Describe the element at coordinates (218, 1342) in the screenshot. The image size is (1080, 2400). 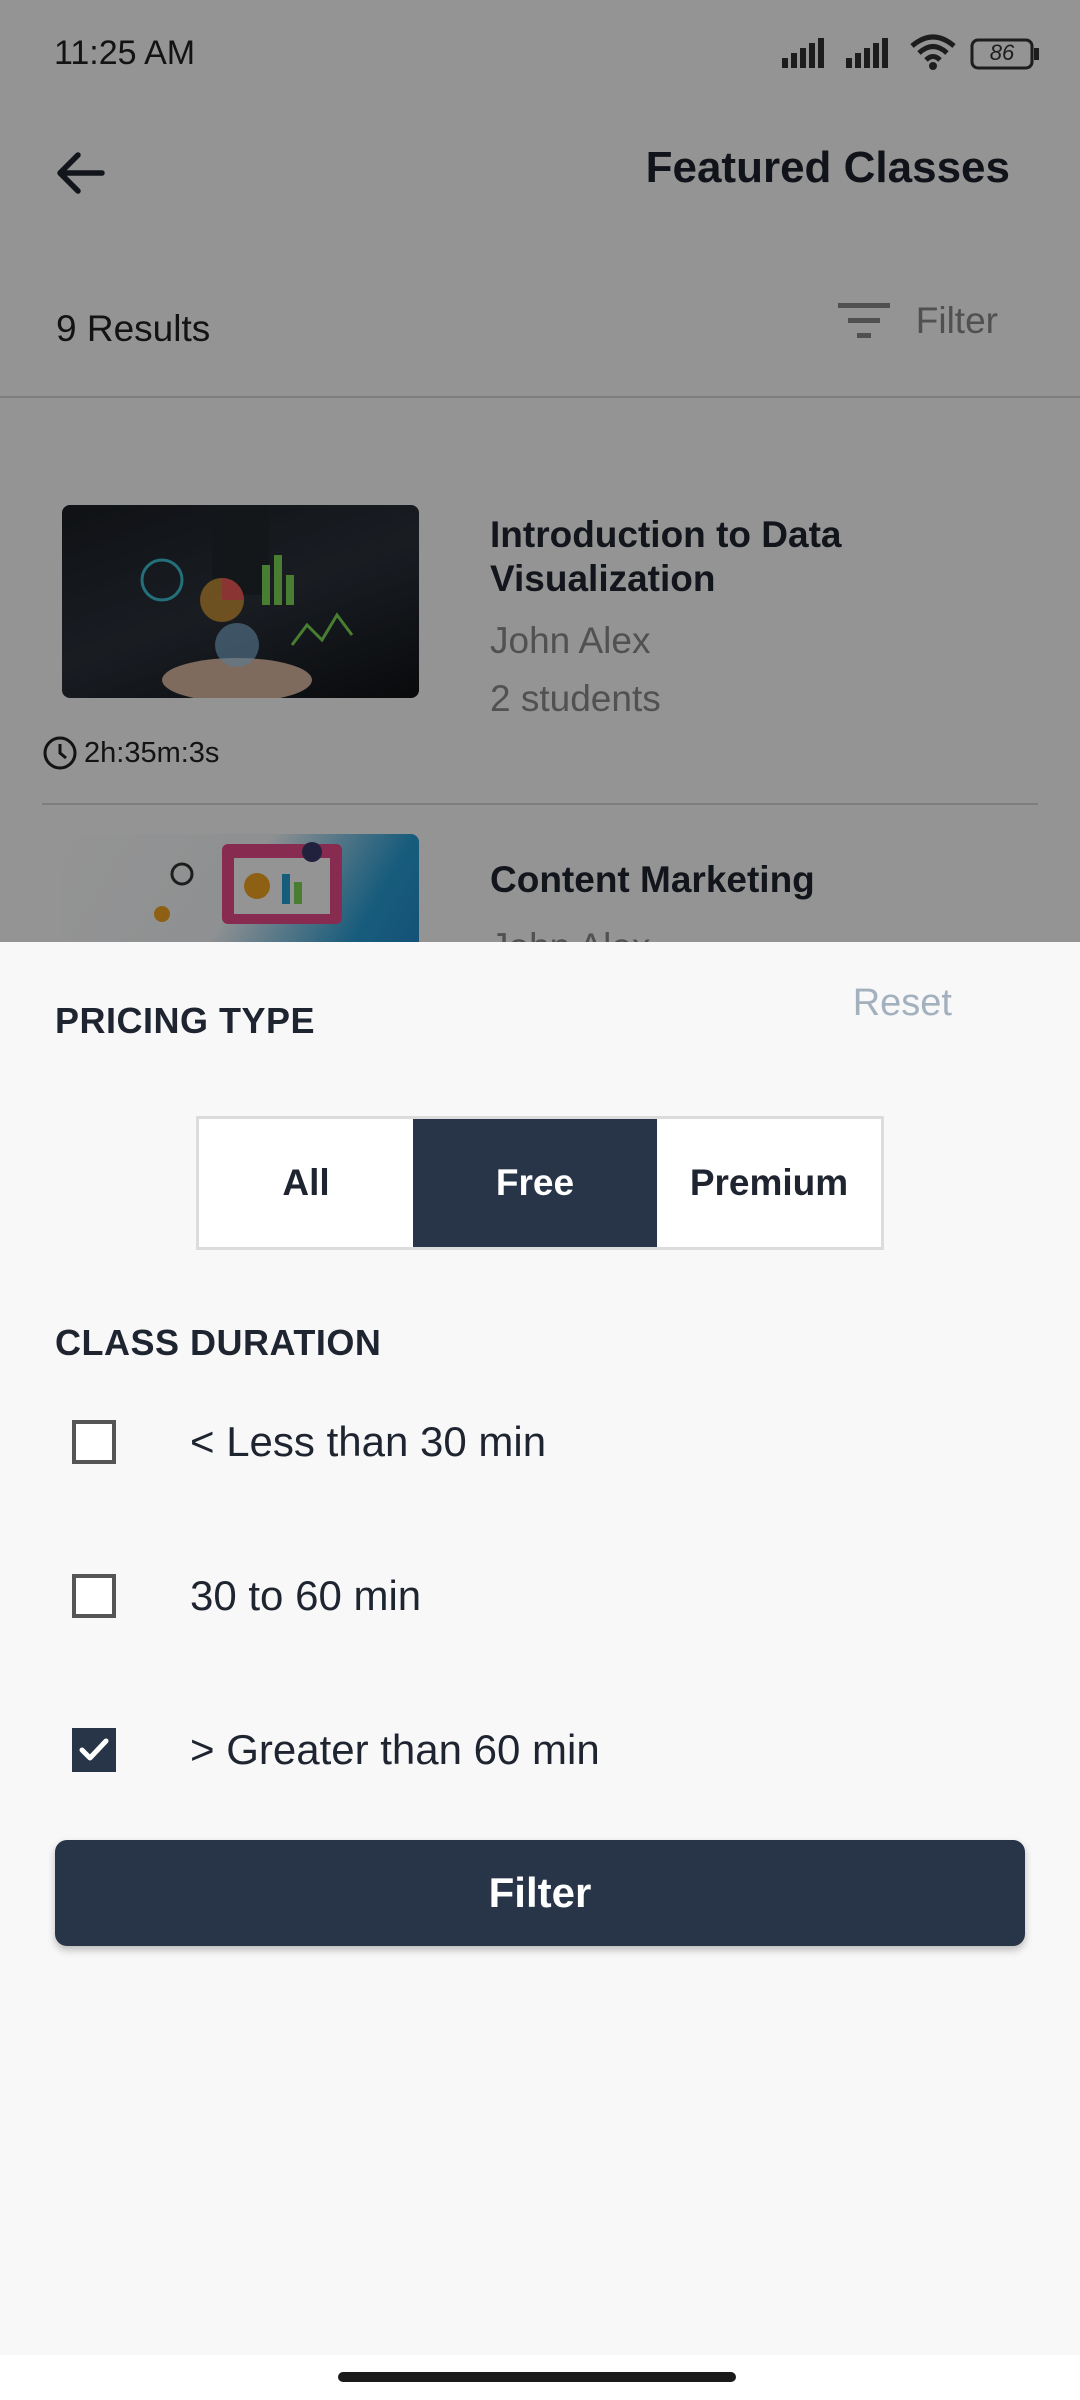
I see `class-duration-title: CLASS DURATION` at that location.